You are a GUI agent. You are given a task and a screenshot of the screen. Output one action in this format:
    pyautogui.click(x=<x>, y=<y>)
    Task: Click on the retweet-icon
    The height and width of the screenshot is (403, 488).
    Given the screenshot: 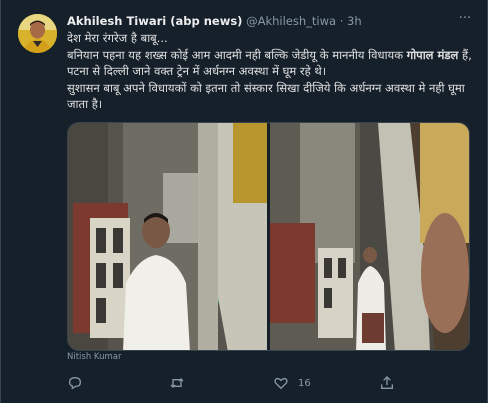 What is the action you would take?
    pyautogui.click(x=177, y=383)
    